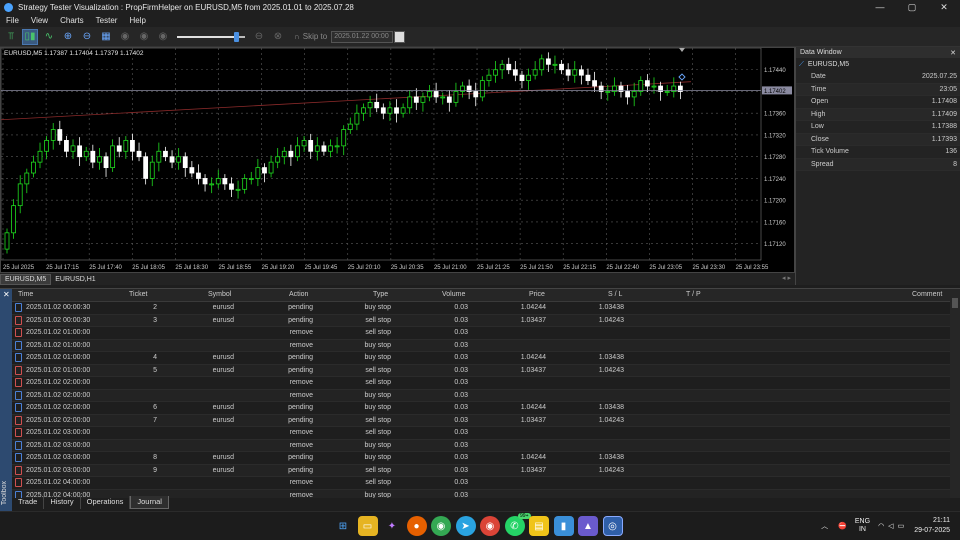 This screenshot has height=540, width=960. Describe the element at coordinates (951, 152) in the screenshot. I see `data-value: 136` at that location.